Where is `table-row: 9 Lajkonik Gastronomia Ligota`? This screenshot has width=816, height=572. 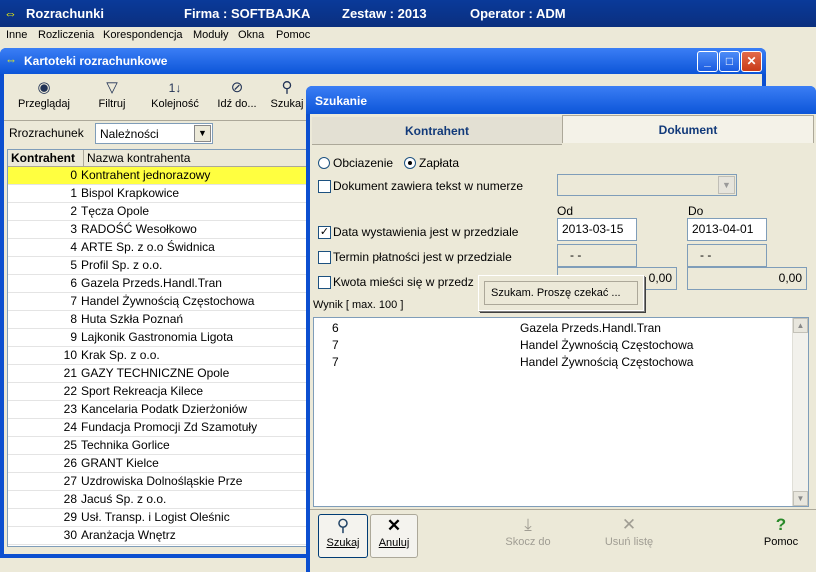 table-row: 9 Lajkonik Gastronomia Ligota is located at coordinates (158, 338).